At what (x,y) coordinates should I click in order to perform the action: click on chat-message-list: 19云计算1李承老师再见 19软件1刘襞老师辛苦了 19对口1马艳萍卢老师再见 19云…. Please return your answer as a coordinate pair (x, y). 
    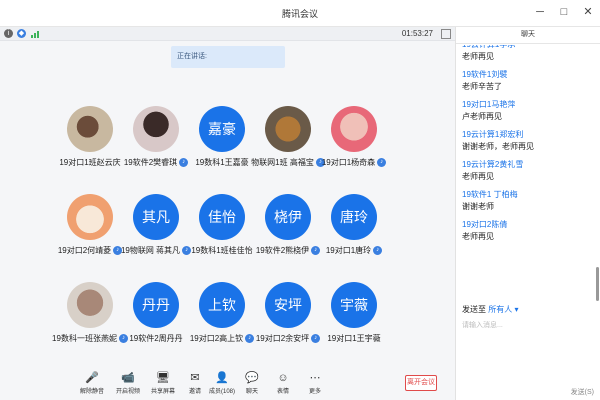
    Looking at the image, I should click on (528, 171).